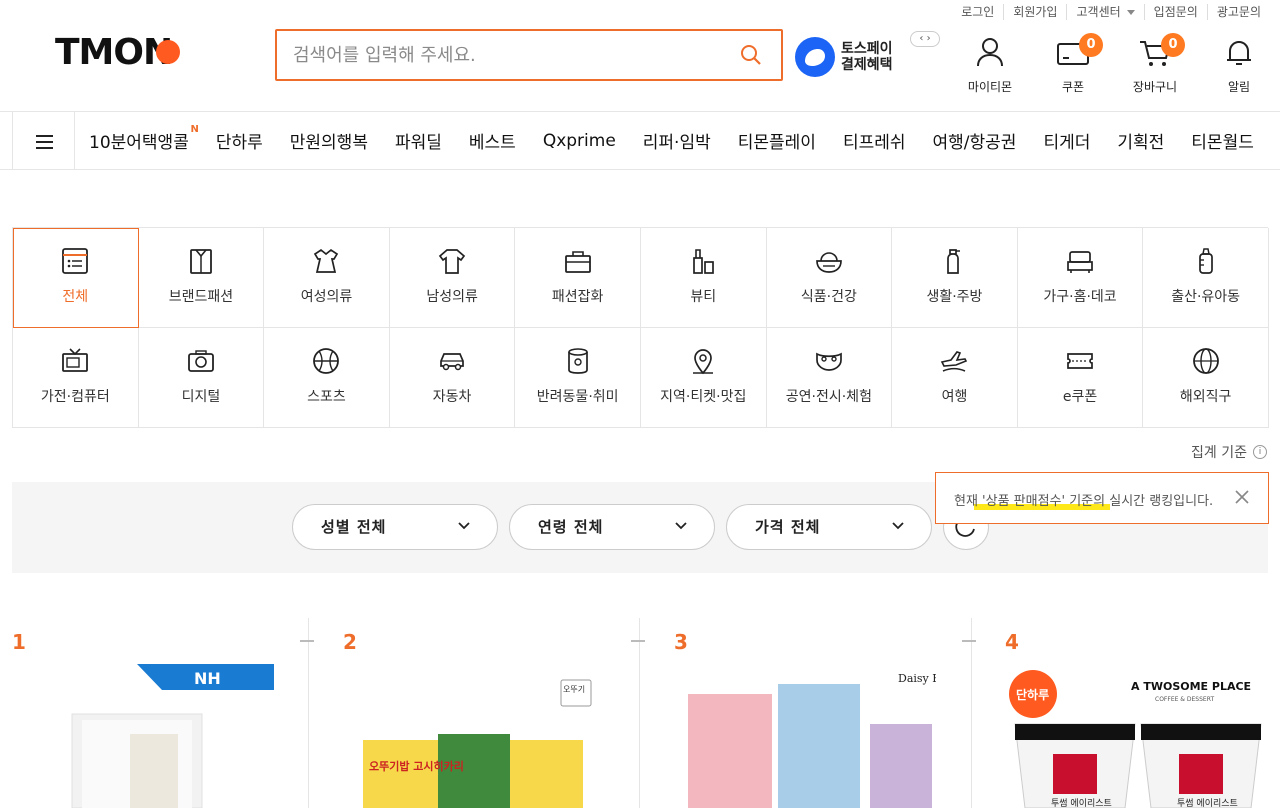 This screenshot has height=808, width=1280. Describe the element at coordinates (326, 297) in the screenshot. I see `category-label: 여성의류` at that location.